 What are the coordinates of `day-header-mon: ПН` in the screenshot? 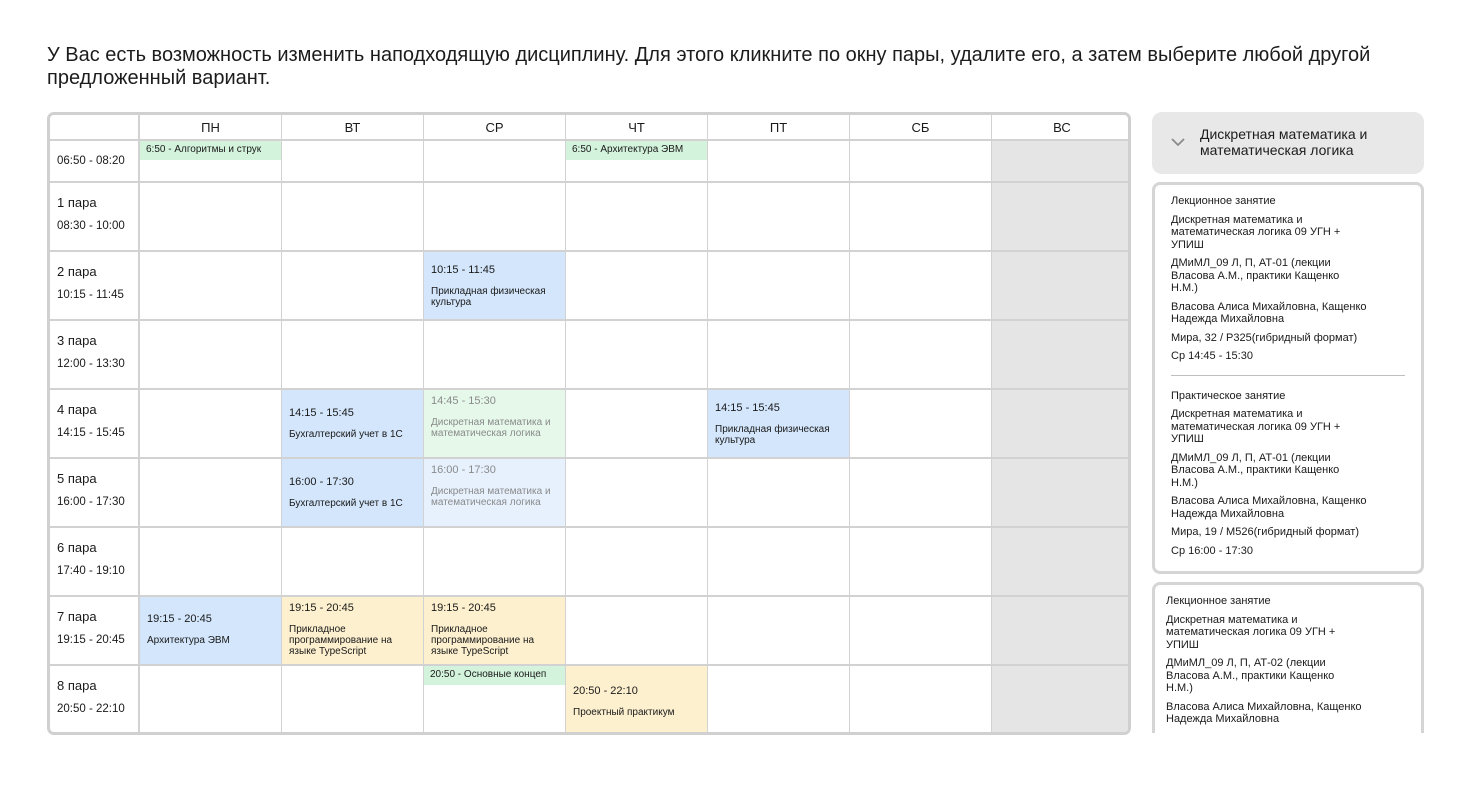 It's located at (211, 128).